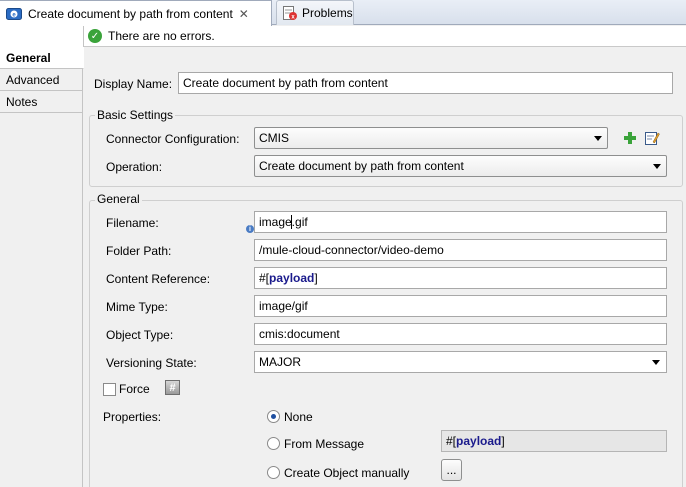  Describe the element at coordinates (109, 389) in the screenshot. I see `force-checkbox` at that location.